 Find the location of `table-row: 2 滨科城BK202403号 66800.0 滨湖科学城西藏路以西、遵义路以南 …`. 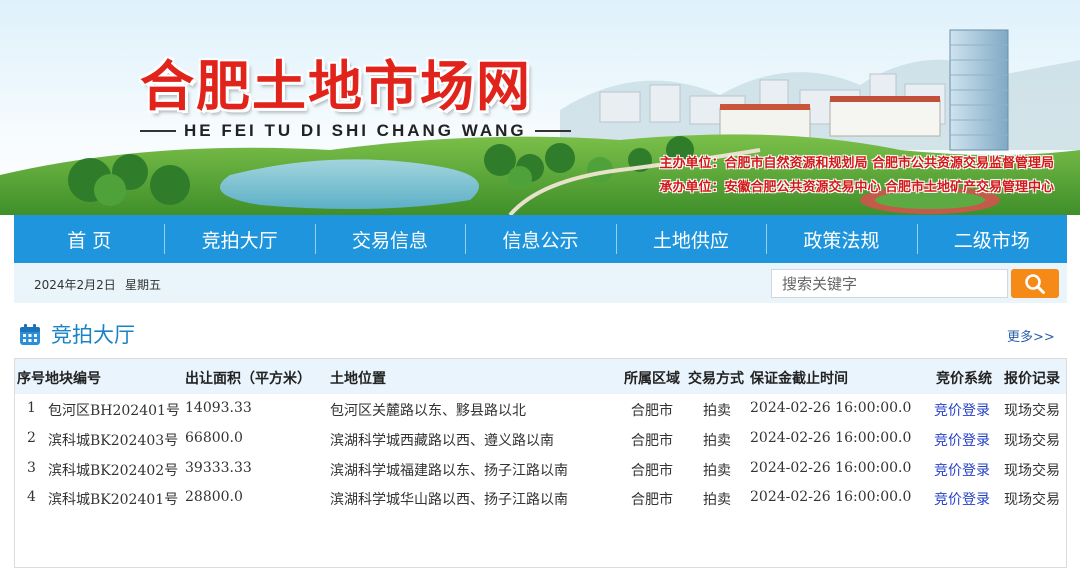

table-row: 2 滨科城BK202403号 66800.0 滨湖科学城西藏路以西、遵义路以南 … is located at coordinates (540, 439).